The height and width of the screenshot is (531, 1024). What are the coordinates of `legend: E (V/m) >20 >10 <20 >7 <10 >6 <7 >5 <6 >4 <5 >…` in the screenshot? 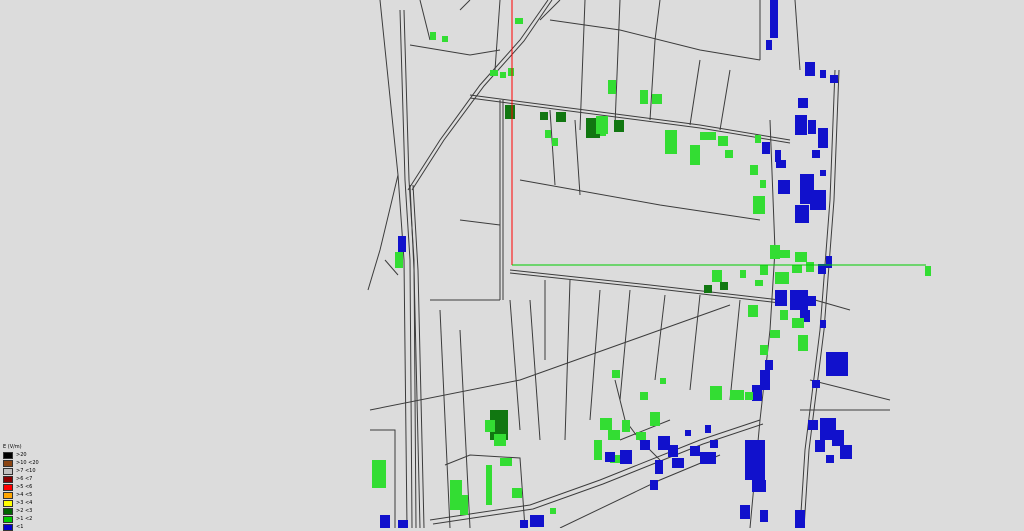 It's located at (33, 487).